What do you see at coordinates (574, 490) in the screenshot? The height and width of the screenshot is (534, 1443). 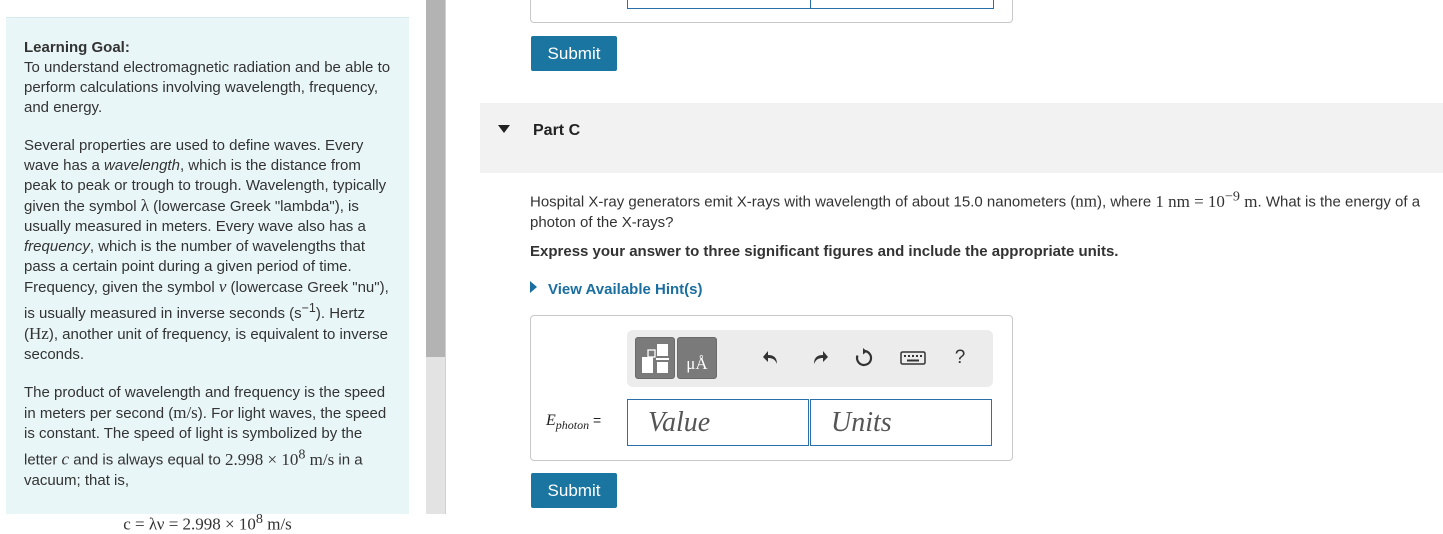 I see `submit-button: Submit` at bounding box center [574, 490].